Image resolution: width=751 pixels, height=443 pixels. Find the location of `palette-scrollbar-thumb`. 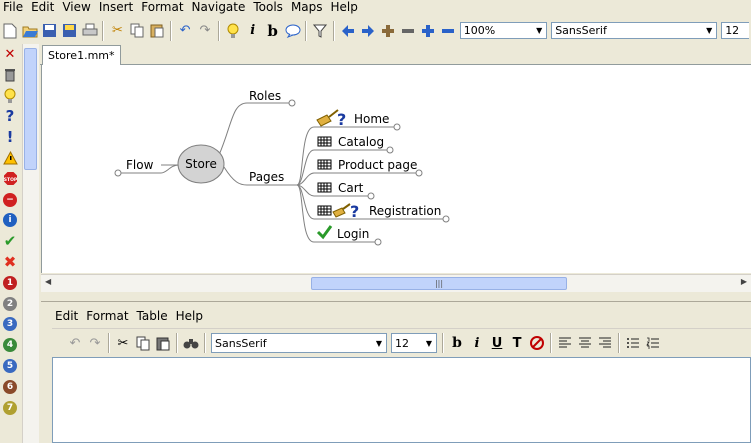

palette-scrollbar-thumb is located at coordinates (30, 109).